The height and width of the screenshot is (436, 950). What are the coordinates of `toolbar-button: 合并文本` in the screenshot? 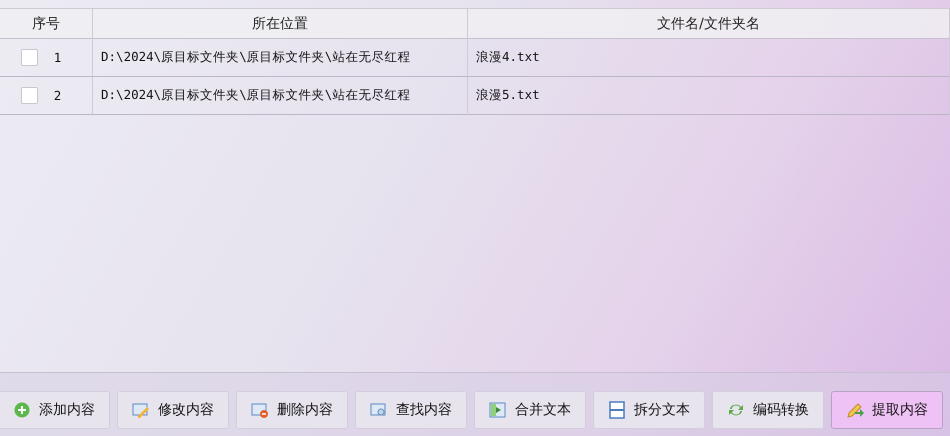 It's located at (530, 409).